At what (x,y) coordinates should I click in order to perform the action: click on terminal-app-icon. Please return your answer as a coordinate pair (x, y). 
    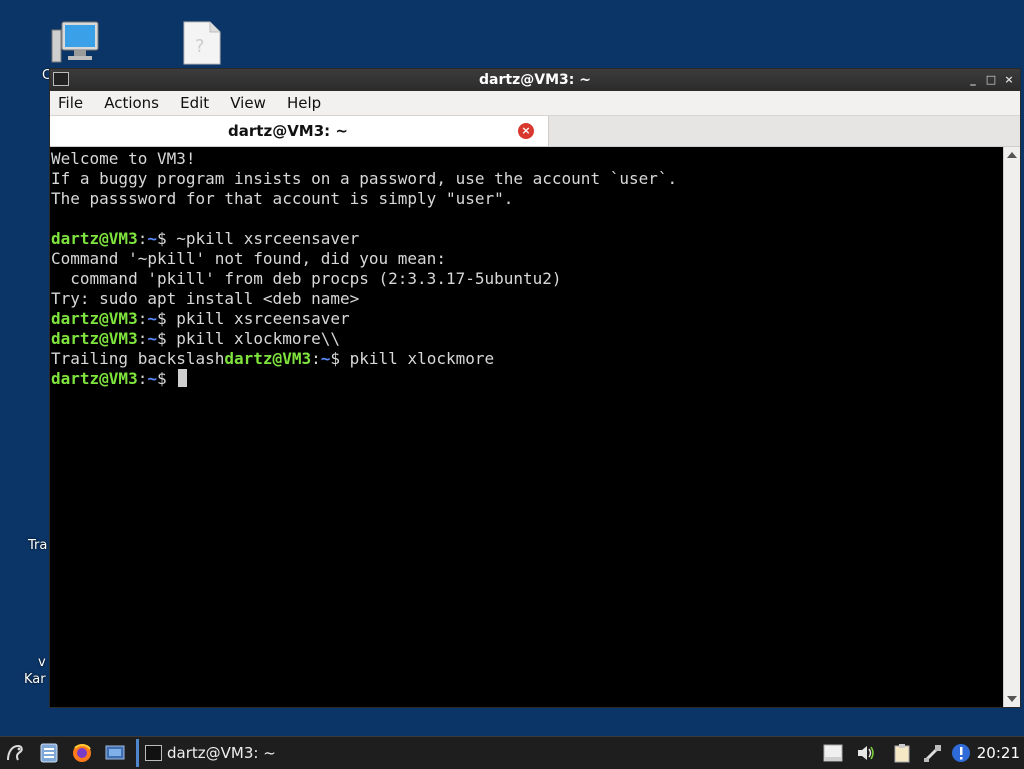
    Looking at the image, I should click on (61, 79).